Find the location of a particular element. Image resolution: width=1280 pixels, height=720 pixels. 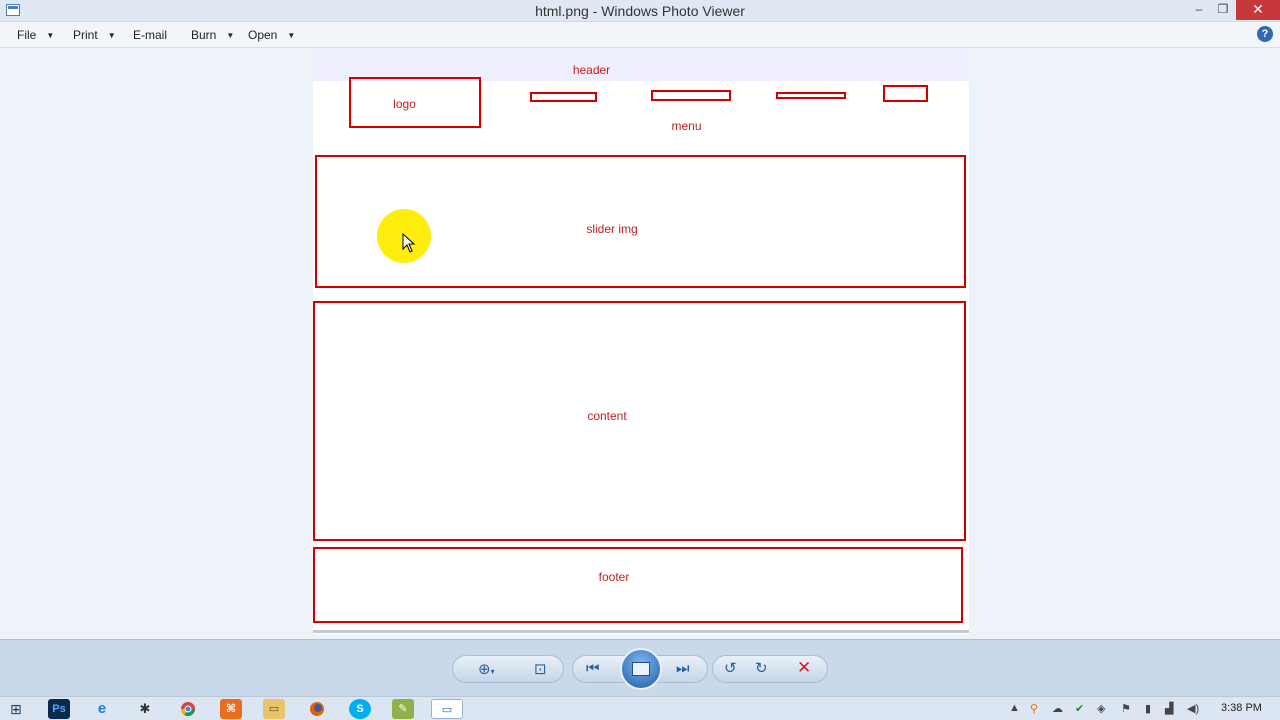

file-explorer-icon: ▭ is located at coordinates (274, 709).